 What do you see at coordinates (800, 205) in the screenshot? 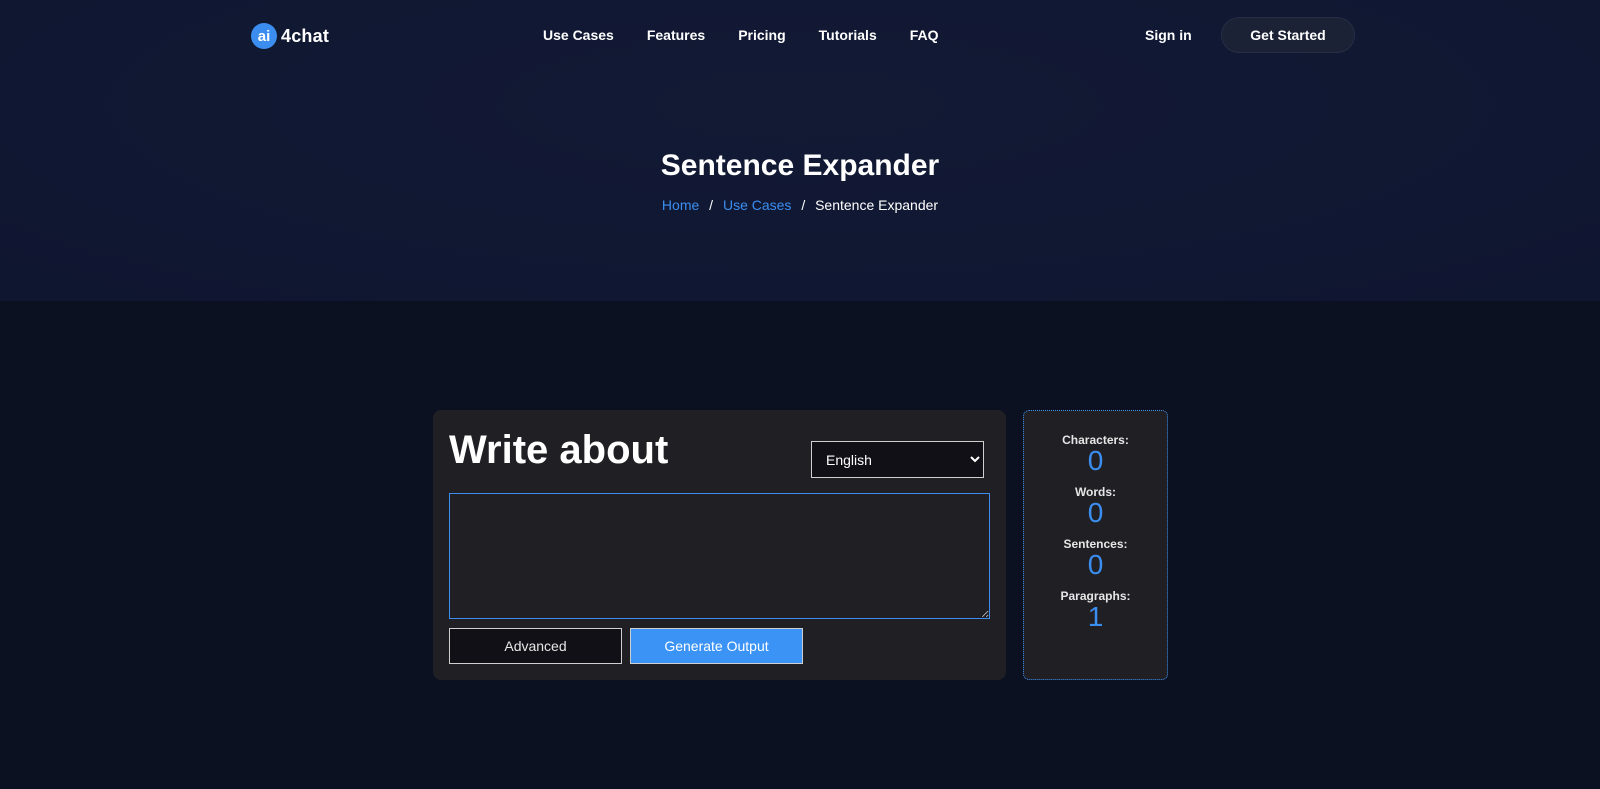
I see `breadcrumb: Home / Use Cases / Sentence Expander` at bounding box center [800, 205].